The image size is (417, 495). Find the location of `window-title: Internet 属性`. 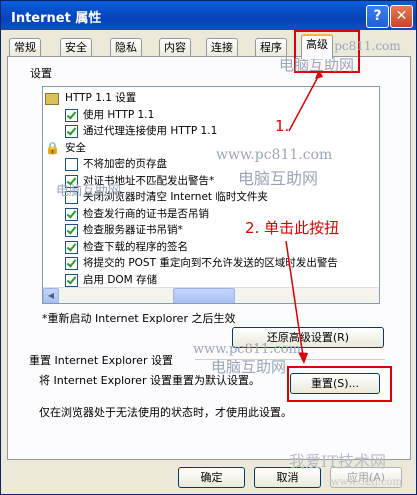

window-title: Internet 属性 is located at coordinates (56, 18).